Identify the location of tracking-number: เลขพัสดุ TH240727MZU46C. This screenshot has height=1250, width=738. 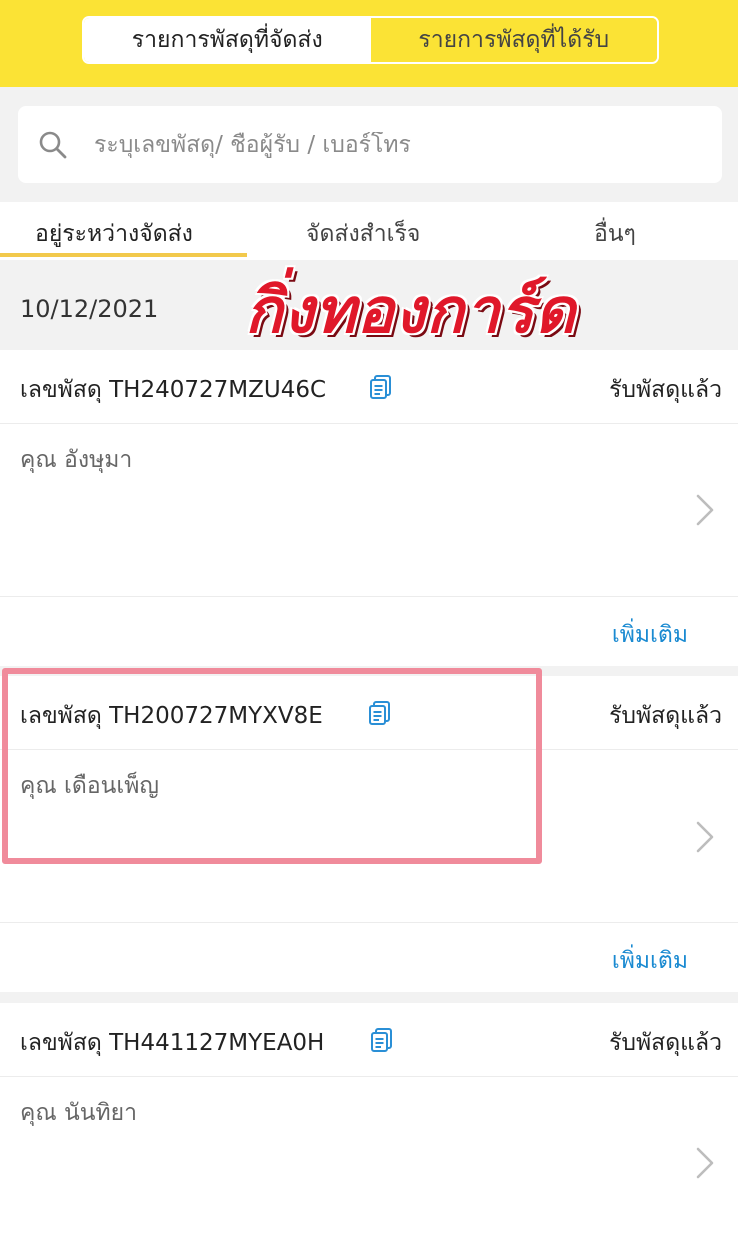
(173, 390).